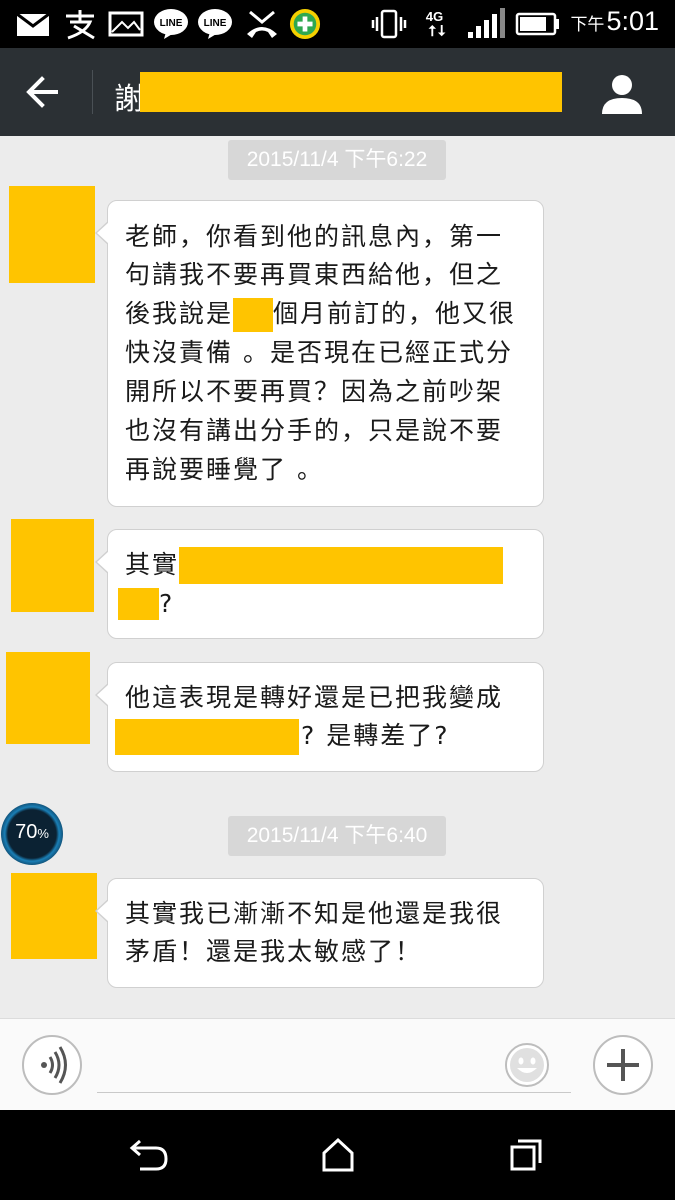 This screenshot has width=675, height=1200. I want to click on message-text-line: 句請我不要再買東西給他，但之, so click(314, 274).